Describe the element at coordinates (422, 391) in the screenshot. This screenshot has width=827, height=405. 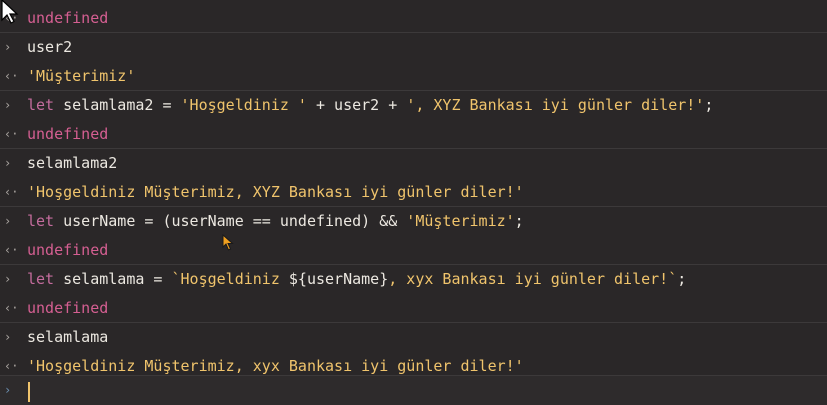
I see `console-input` at that location.